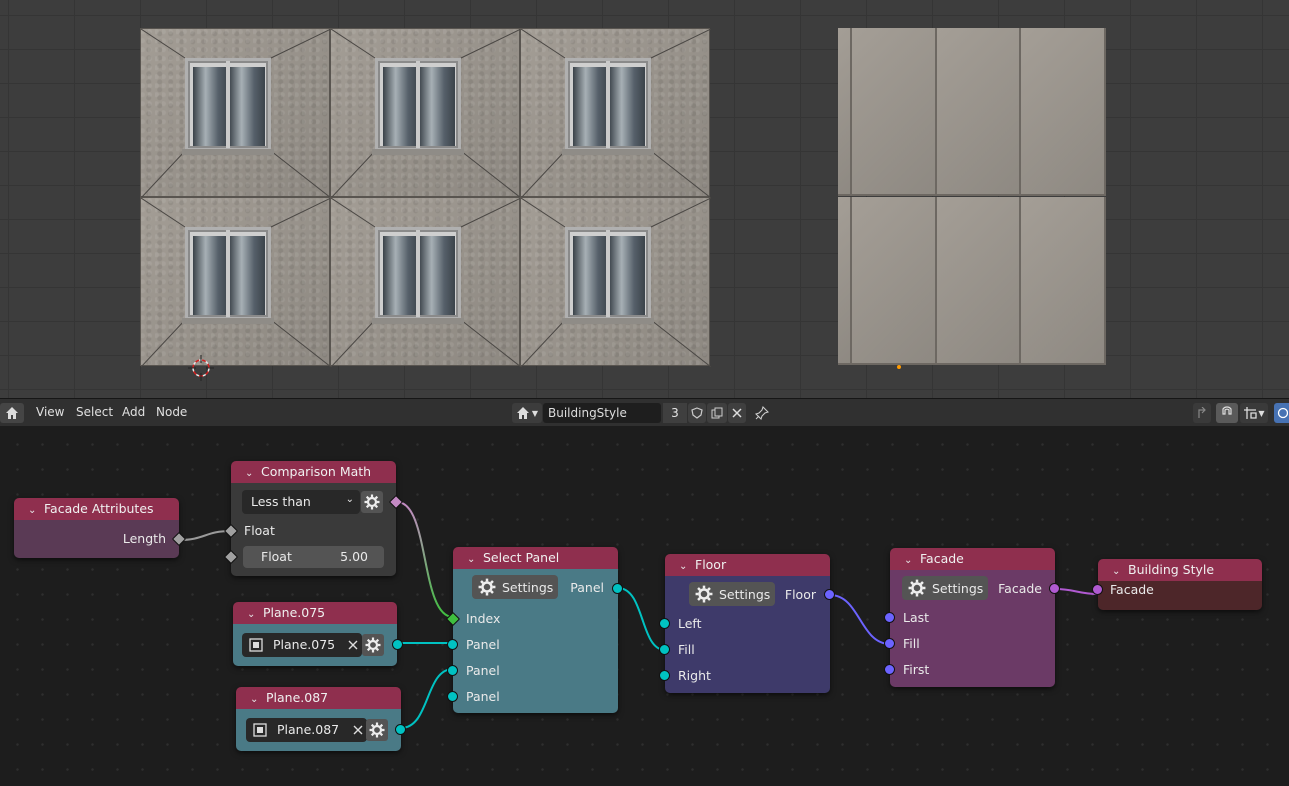 The height and width of the screenshot is (786, 1289). I want to click on node-building-style: ⌄ Building Style Facade, so click(1177, 584).